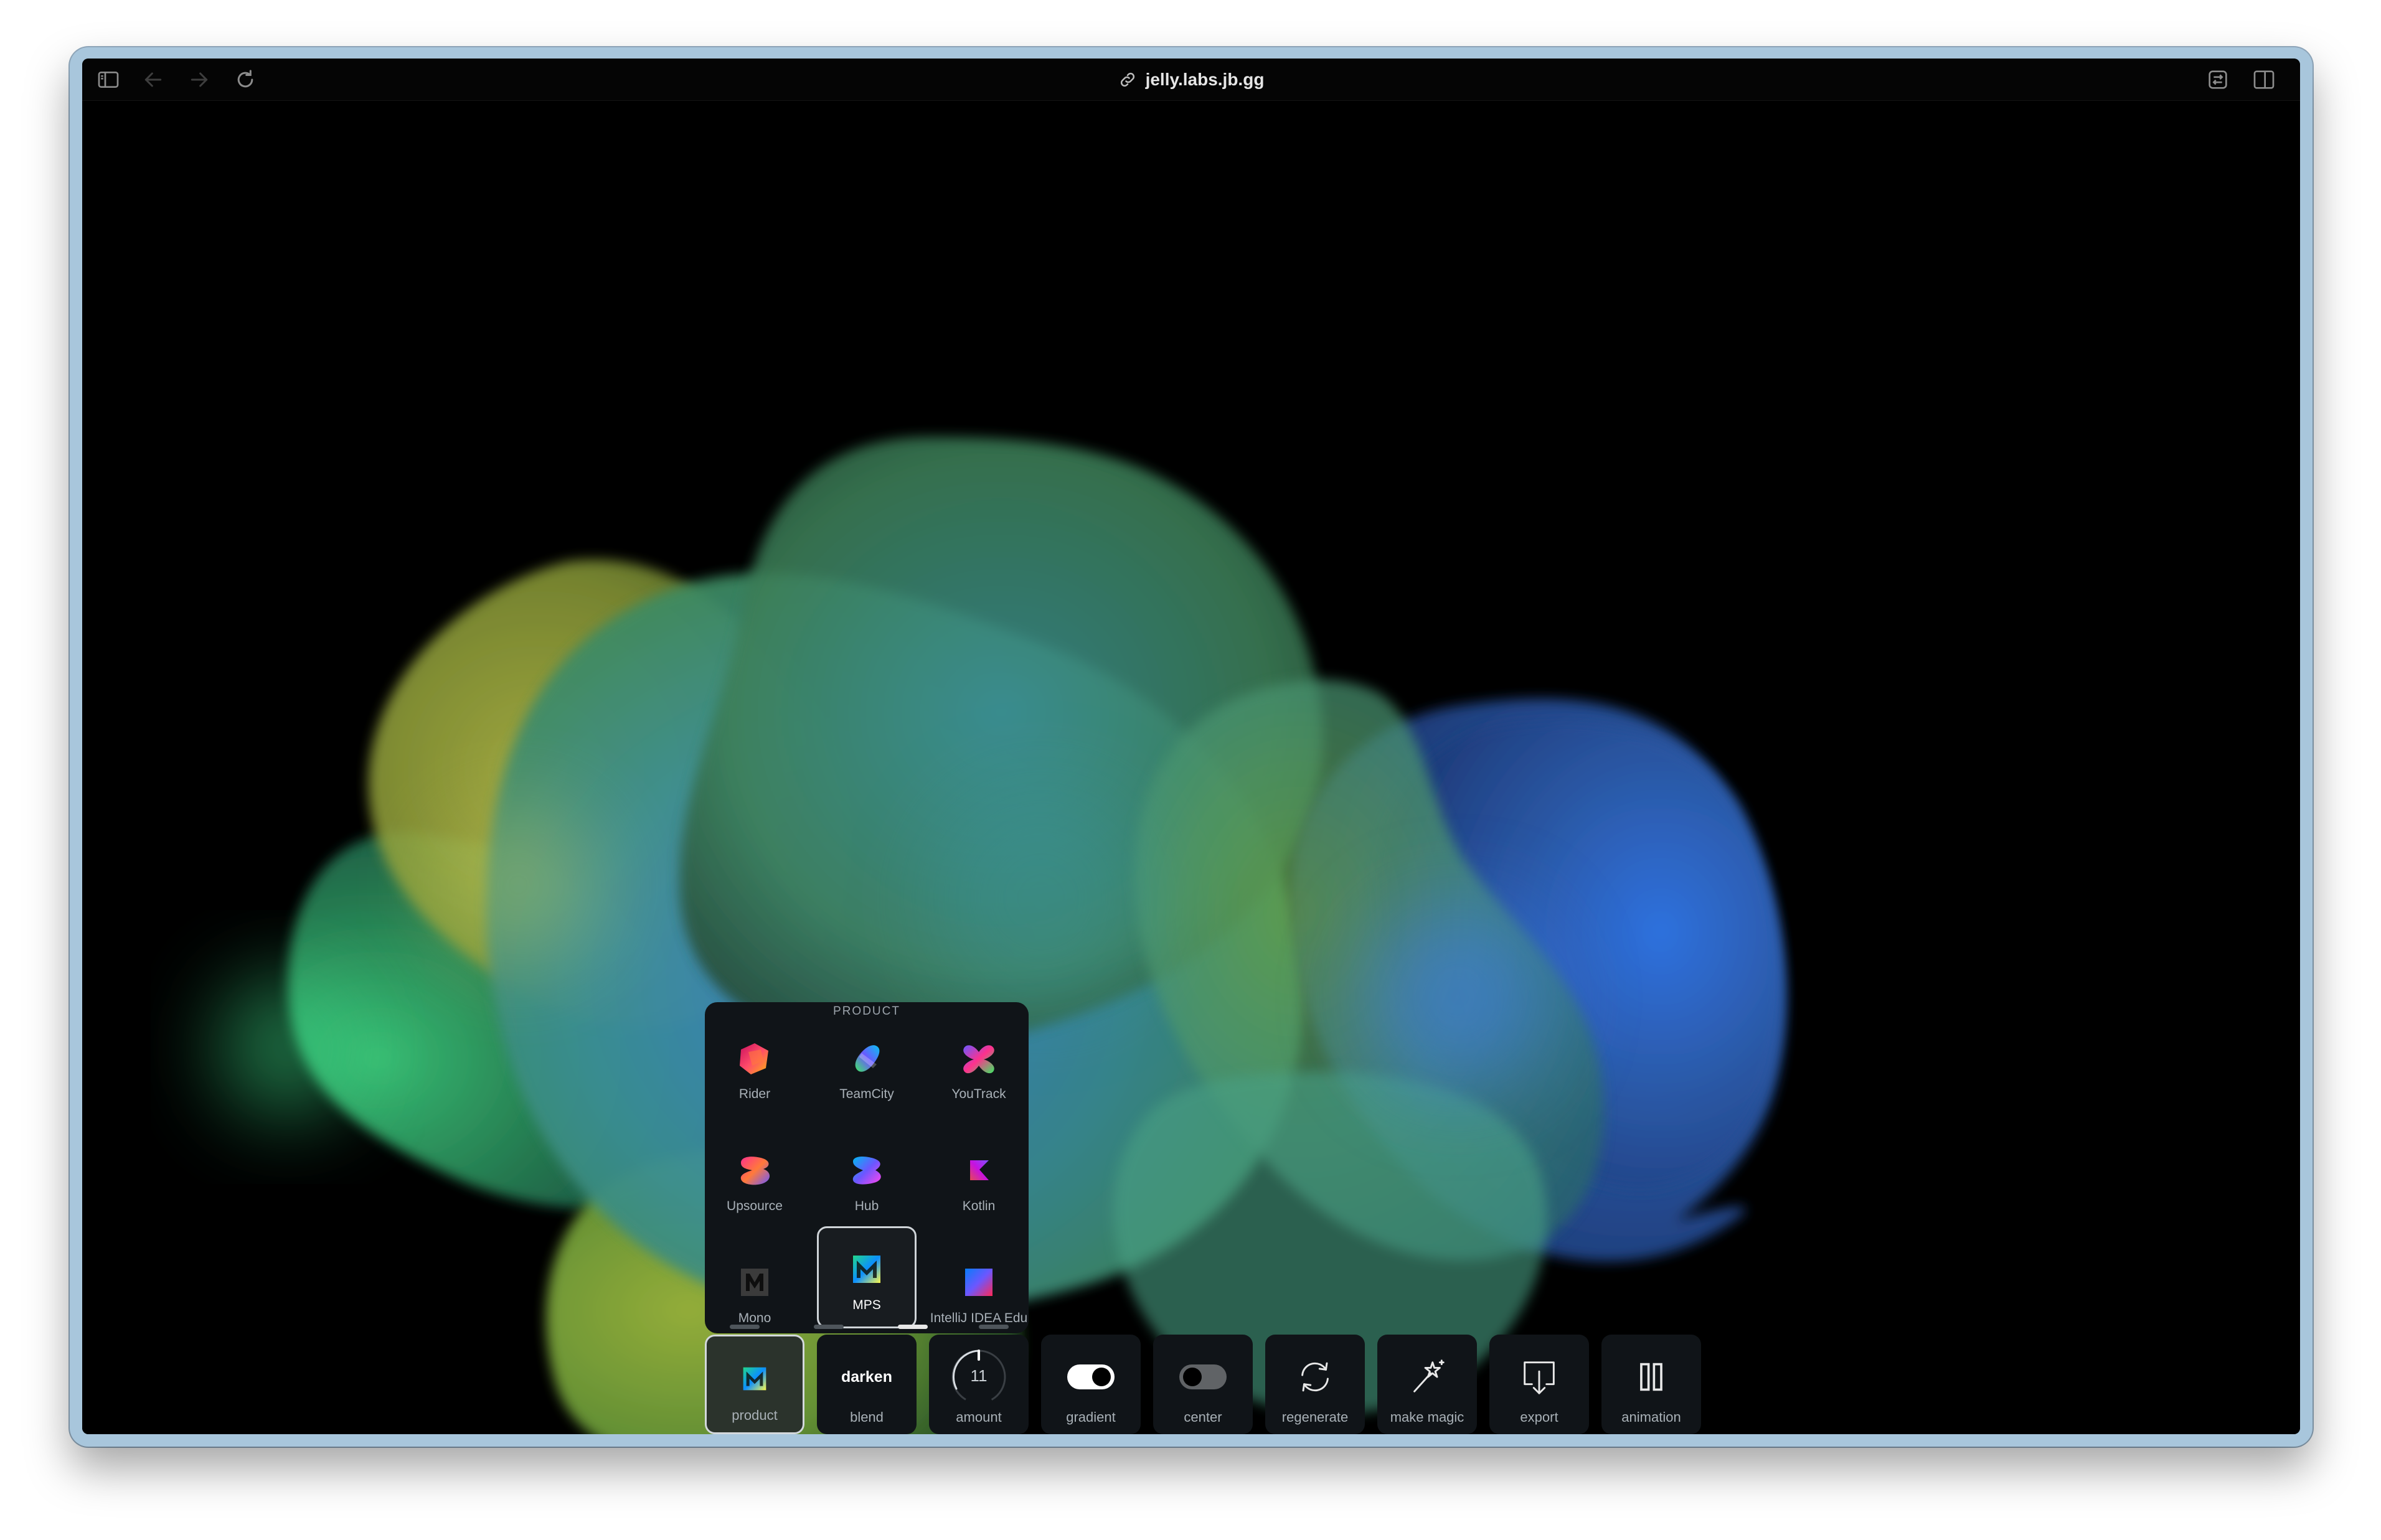 The width and height of the screenshot is (2381, 1540). I want to click on kotlin-logo, so click(979, 1170).